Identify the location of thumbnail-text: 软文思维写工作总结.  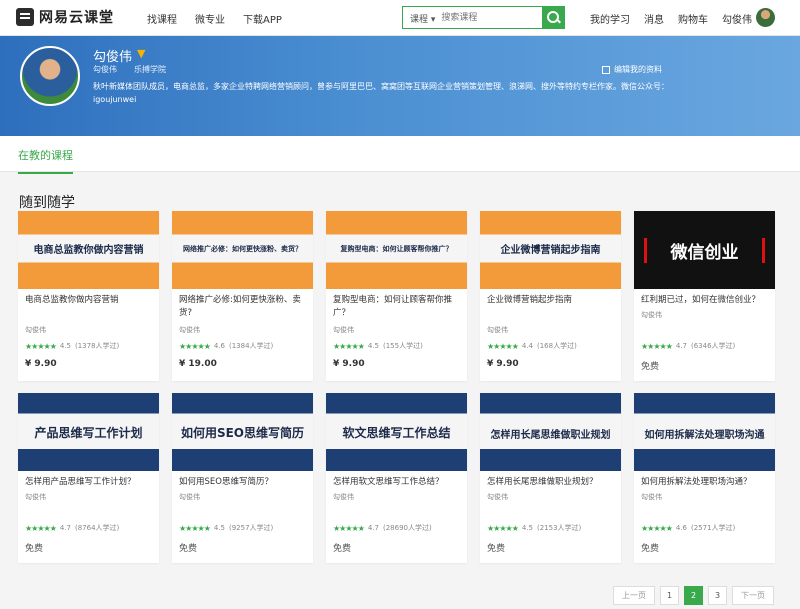
(396, 433).